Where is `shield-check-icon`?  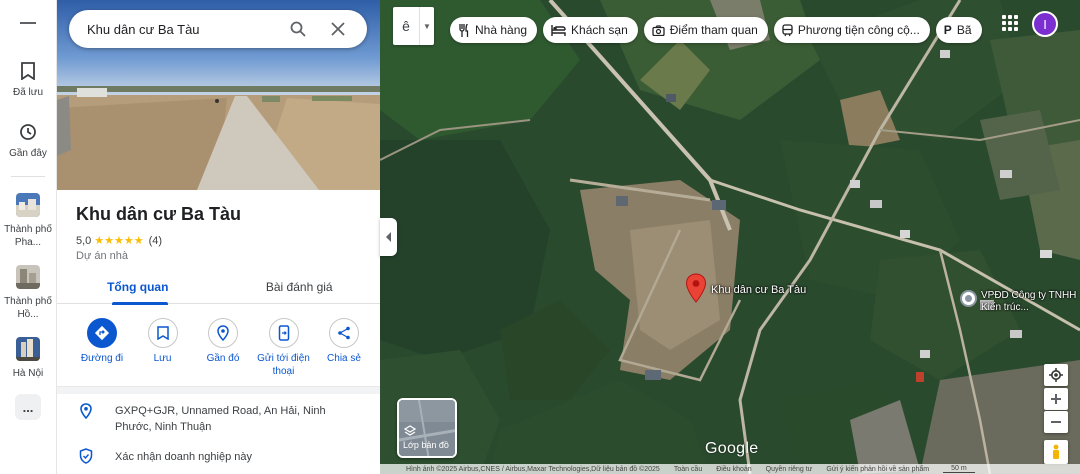 shield-check-icon is located at coordinates (86, 457).